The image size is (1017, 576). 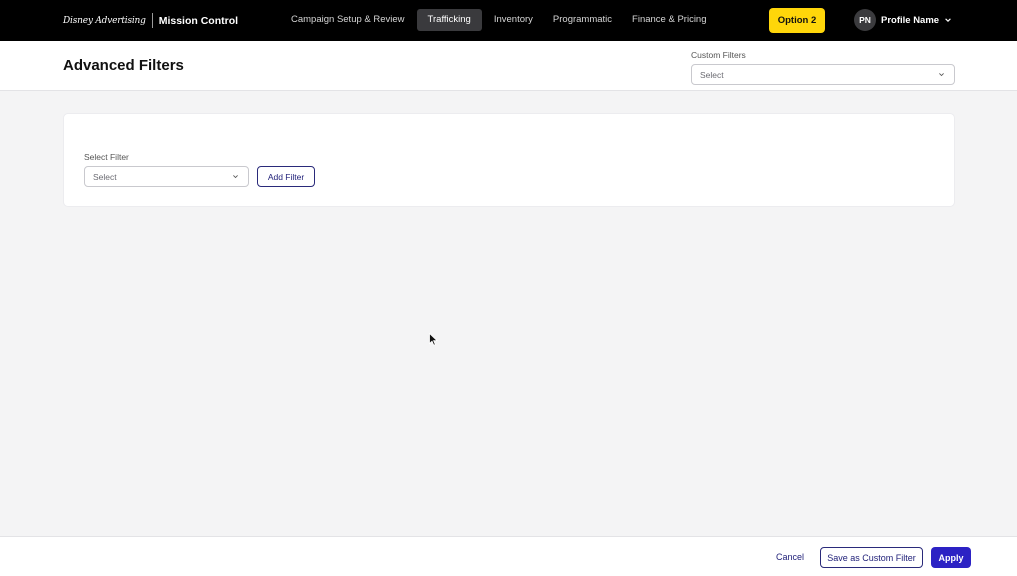 I want to click on disney-advertising-logo: Disney Advertising, so click(x=104, y=20).